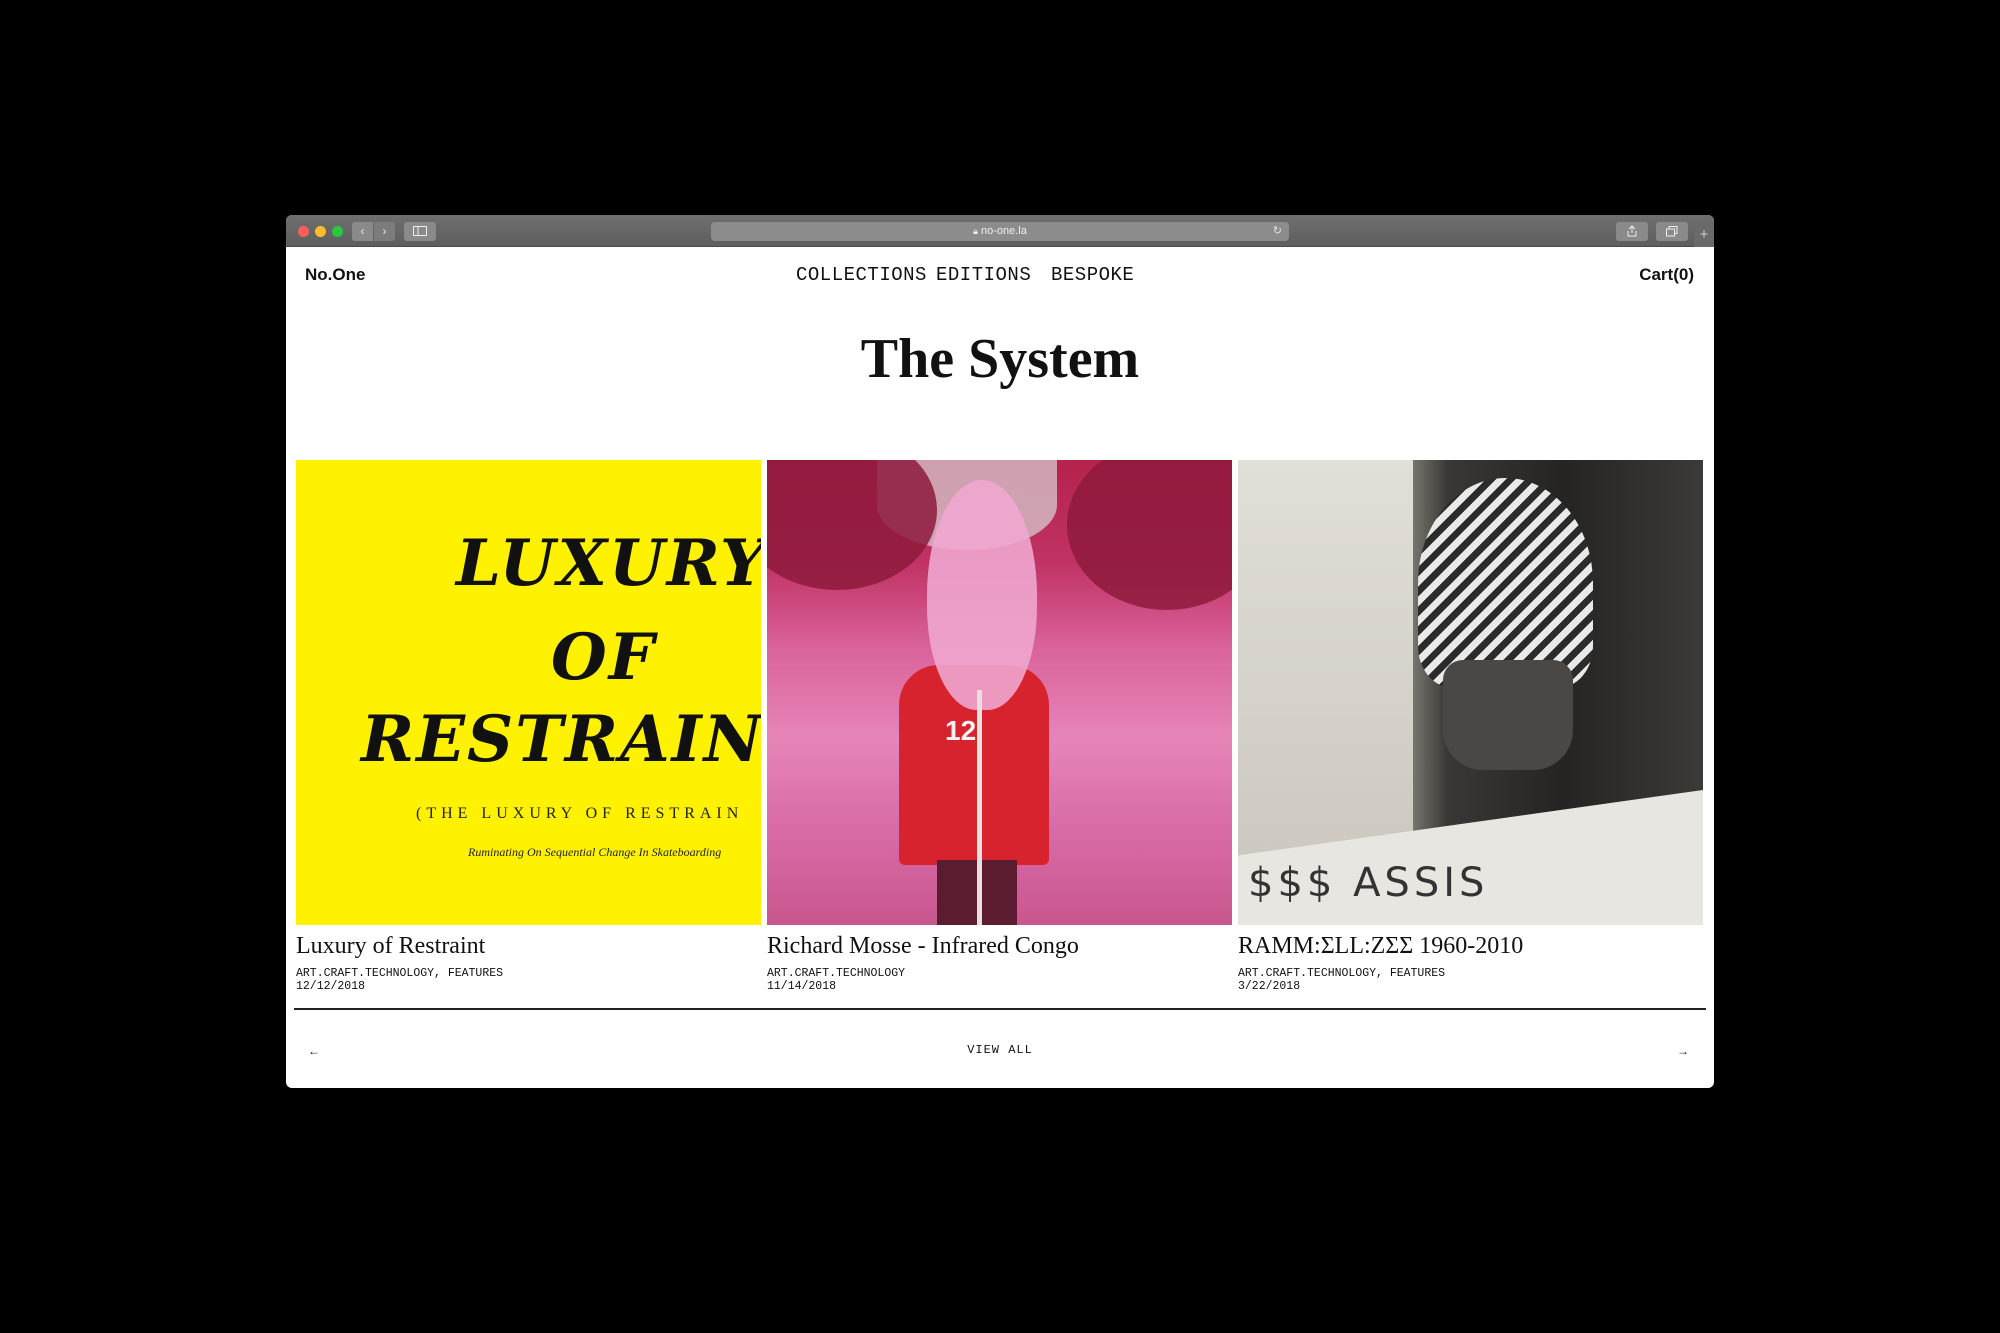 The width and height of the screenshot is (2000, 1333). Describe the element at coordinates (1000, 359) in the screenshot. I see `page-title: The System` at that location.